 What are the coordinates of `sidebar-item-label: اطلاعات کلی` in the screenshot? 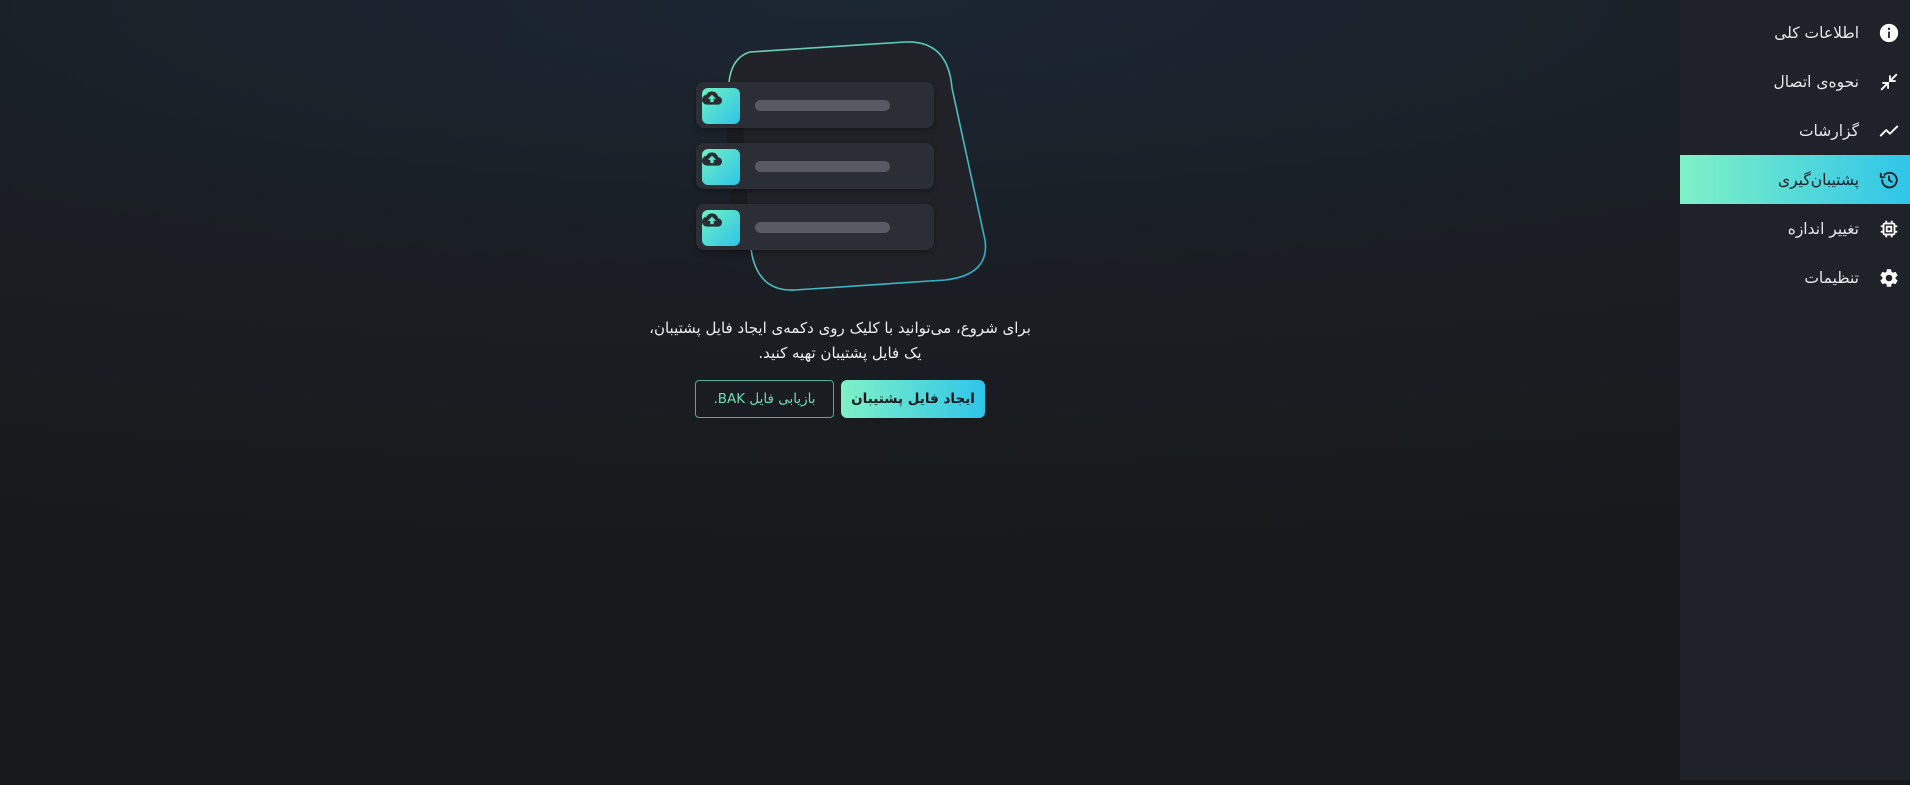 It's located at (1816, 32).